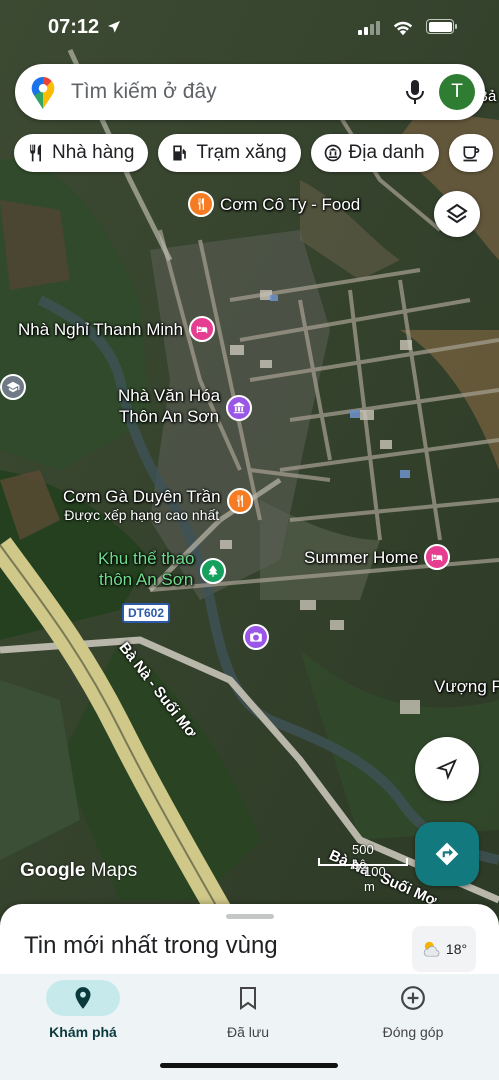 The image size is (499, 1080). What do you see at coordinates (363, 862) in the screenshot?
I see `scale-bar` at bounding box center [363, 862].